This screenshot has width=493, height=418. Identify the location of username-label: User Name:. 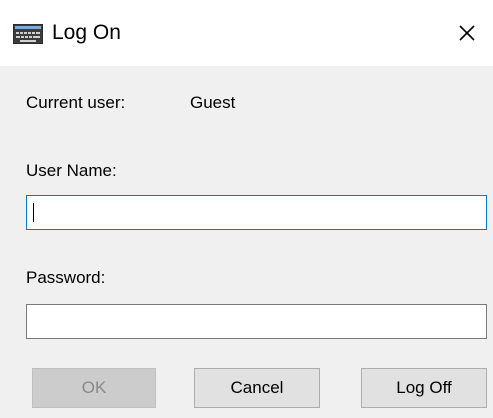
(71, 170).